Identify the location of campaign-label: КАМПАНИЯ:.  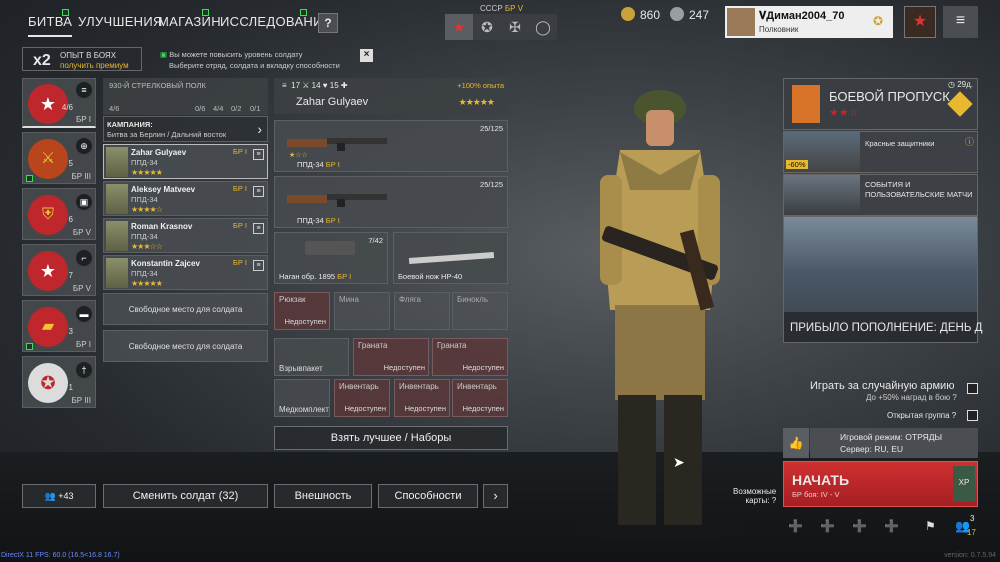
(130, 124).